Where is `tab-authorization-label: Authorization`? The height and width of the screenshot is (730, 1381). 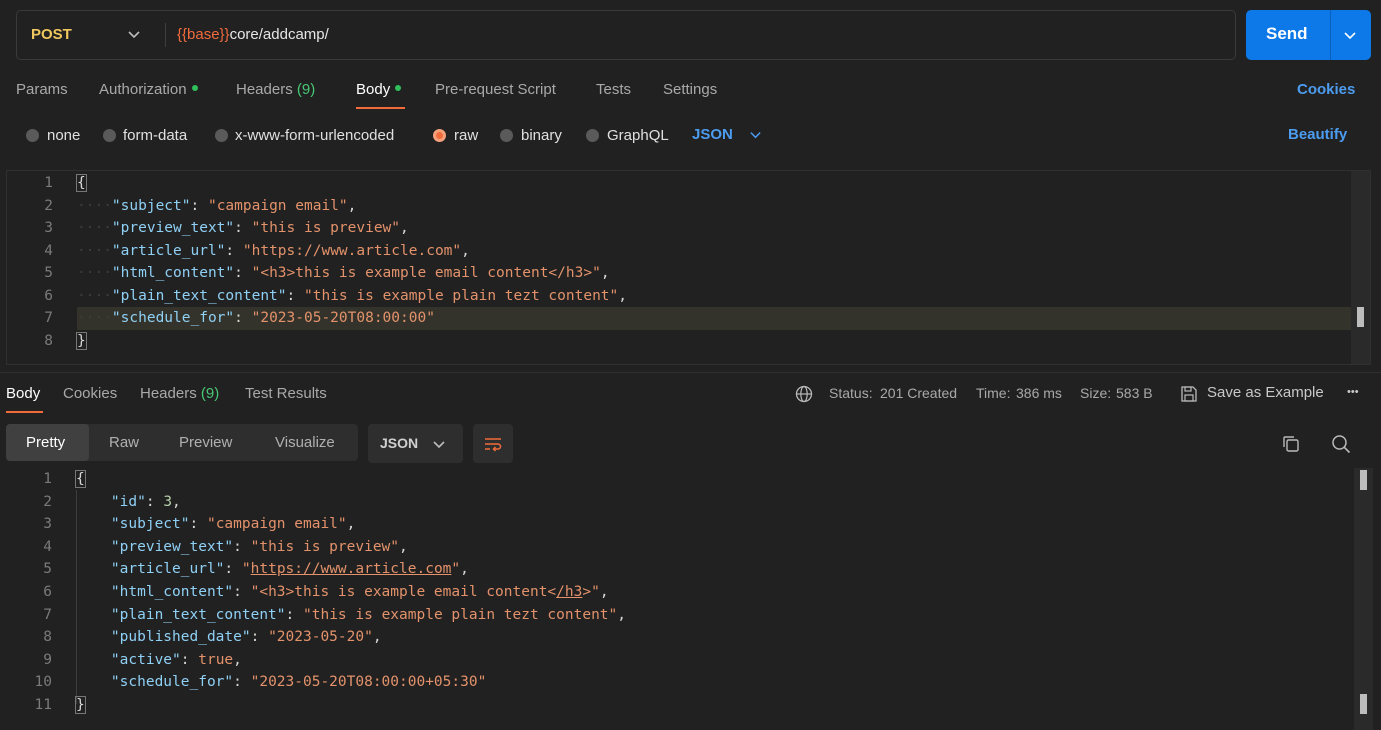
tab-authorization-label: Authorization is located at coordinates (143, 89).